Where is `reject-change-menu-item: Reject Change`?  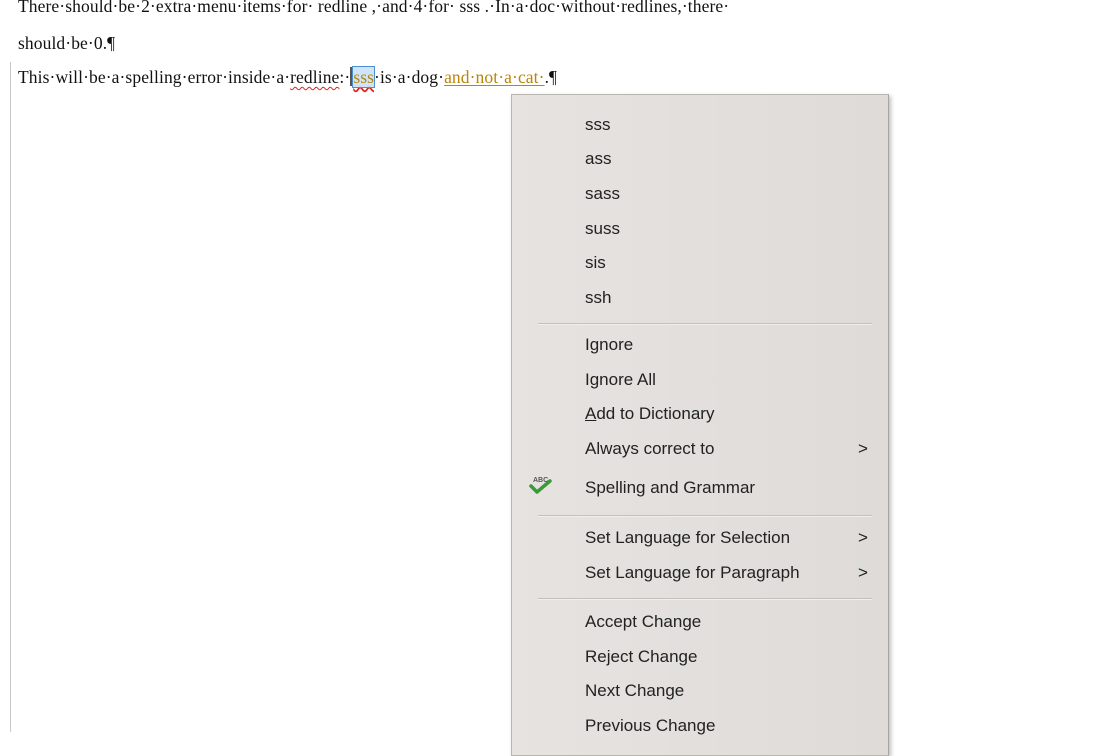
reject-change-menu-item: Reject Change is located at coordinates (641, 657).